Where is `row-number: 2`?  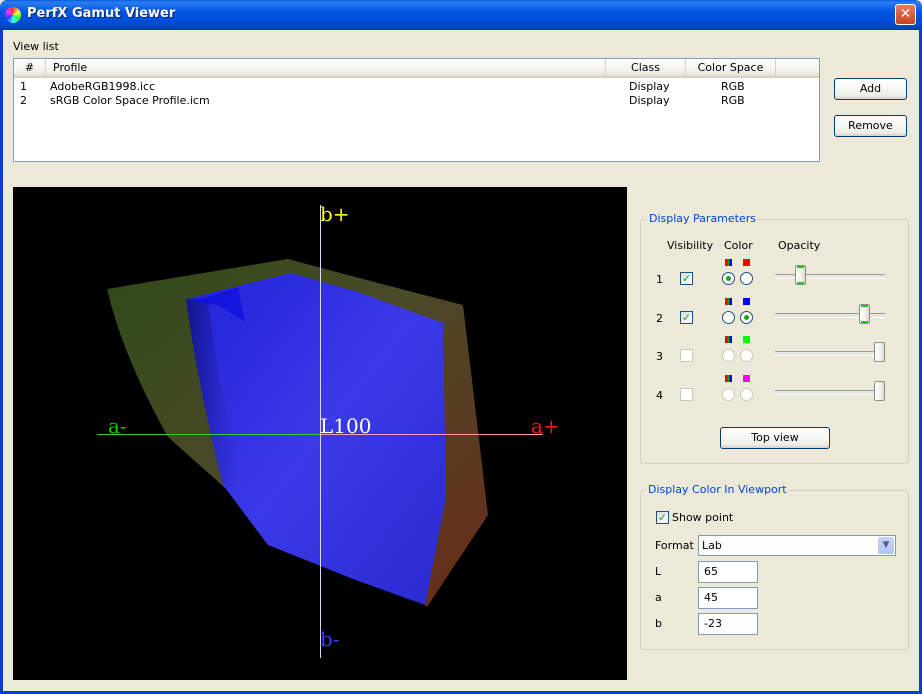
row-number: 2 is located at coordinates (23, 100).